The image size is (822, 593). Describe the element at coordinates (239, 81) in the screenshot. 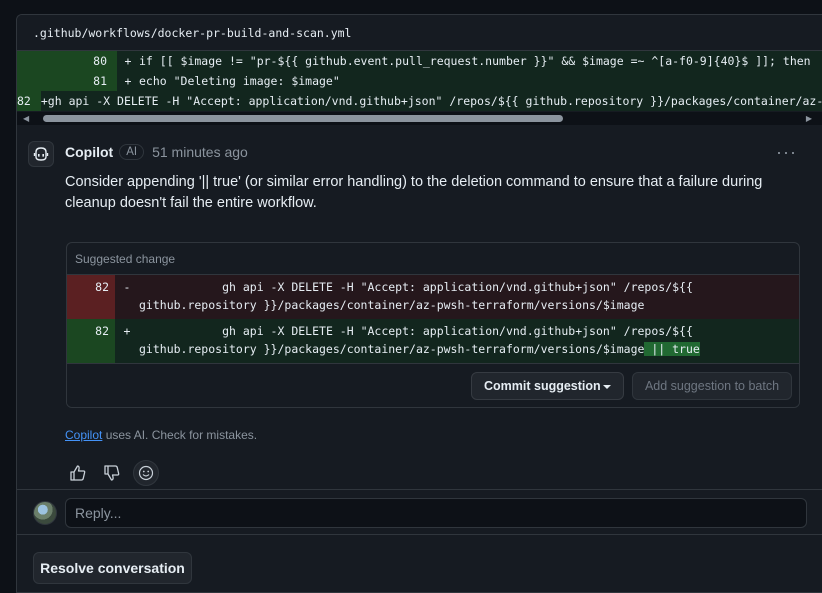

I see `code-text: echo "Deleting image: $image"` at that location.